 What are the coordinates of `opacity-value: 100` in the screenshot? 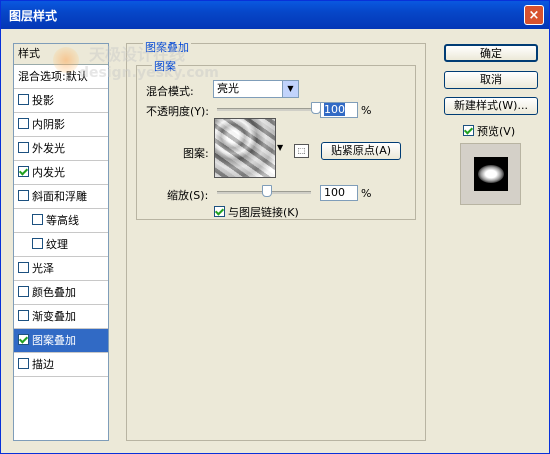 It's located at (334, 109).